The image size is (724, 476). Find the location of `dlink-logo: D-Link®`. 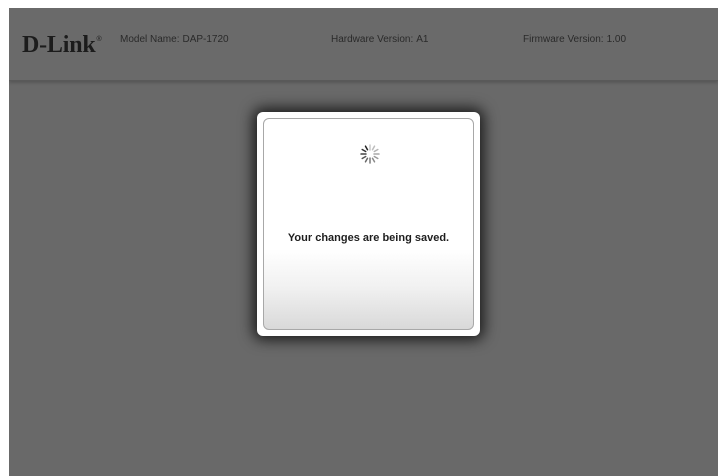

dlink-logo: D-Link® is located at coordinates (62, 45).